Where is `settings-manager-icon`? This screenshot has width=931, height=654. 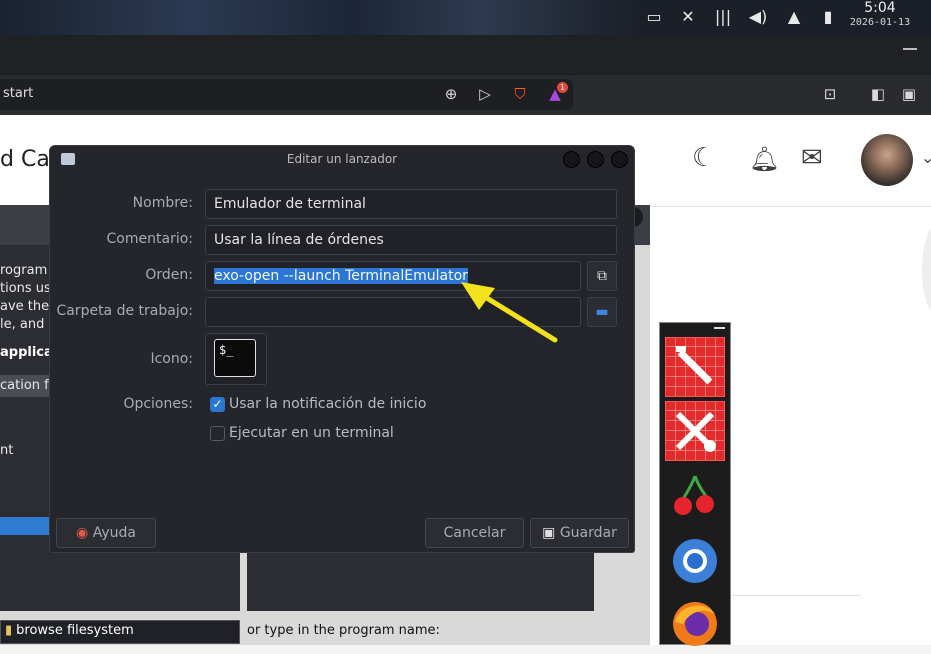
settings-manager-icon is located at coordinates (695, 431).